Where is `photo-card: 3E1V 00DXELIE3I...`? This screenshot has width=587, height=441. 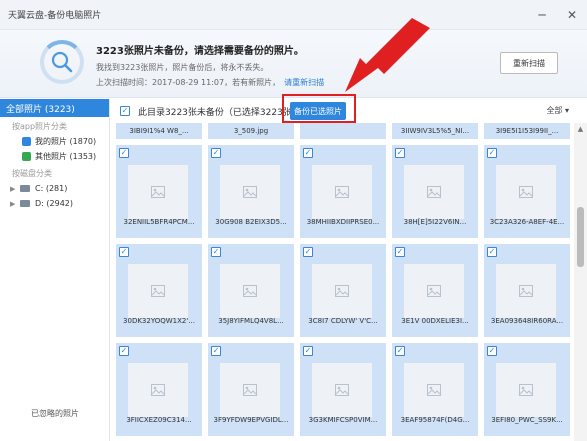
photo-card: 3E1V 00DXELIE3I... is located at coordinates (435, 290).